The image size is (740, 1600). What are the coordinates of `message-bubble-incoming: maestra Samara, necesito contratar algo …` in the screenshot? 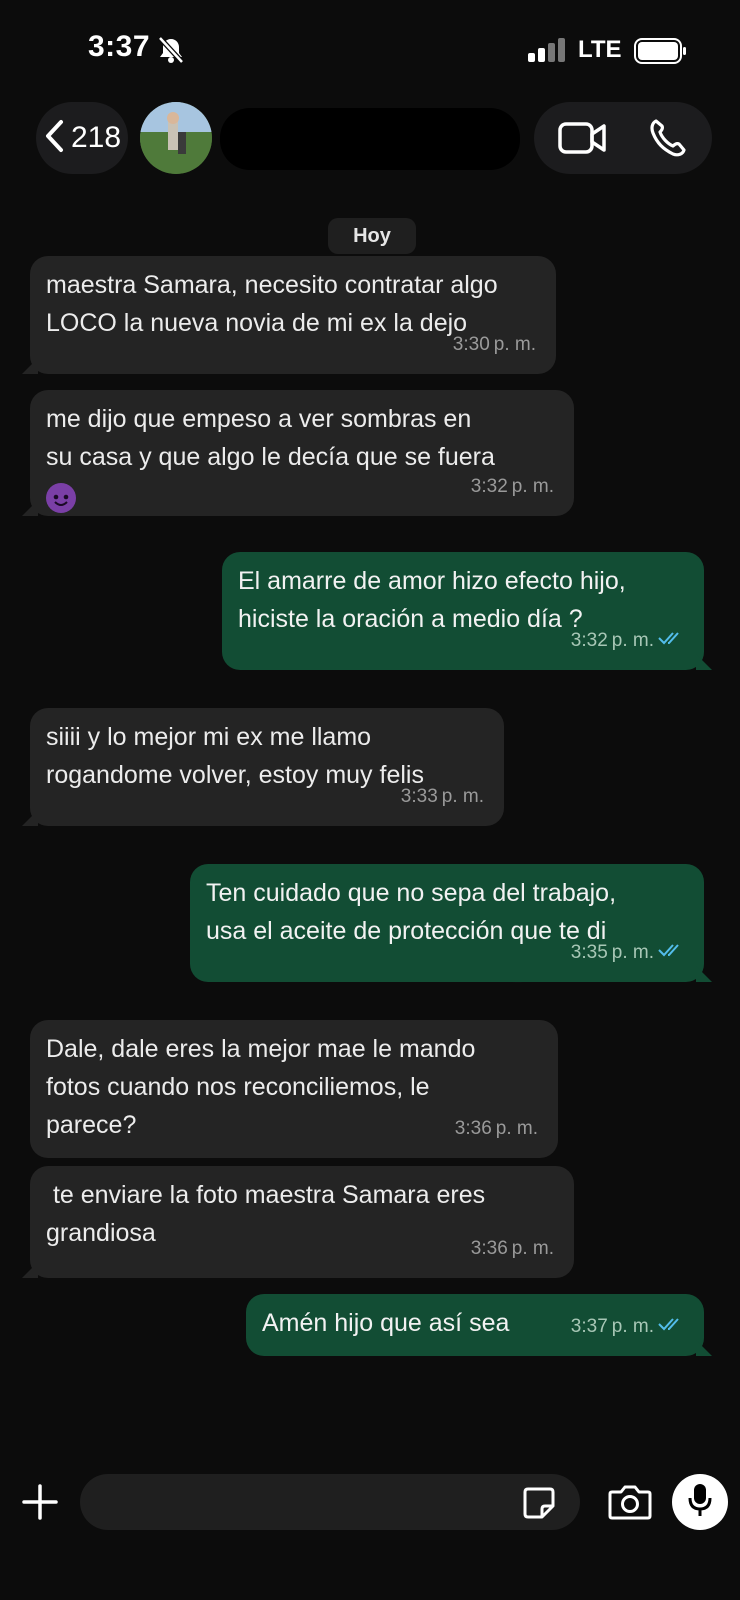 It's located at (289, 315).